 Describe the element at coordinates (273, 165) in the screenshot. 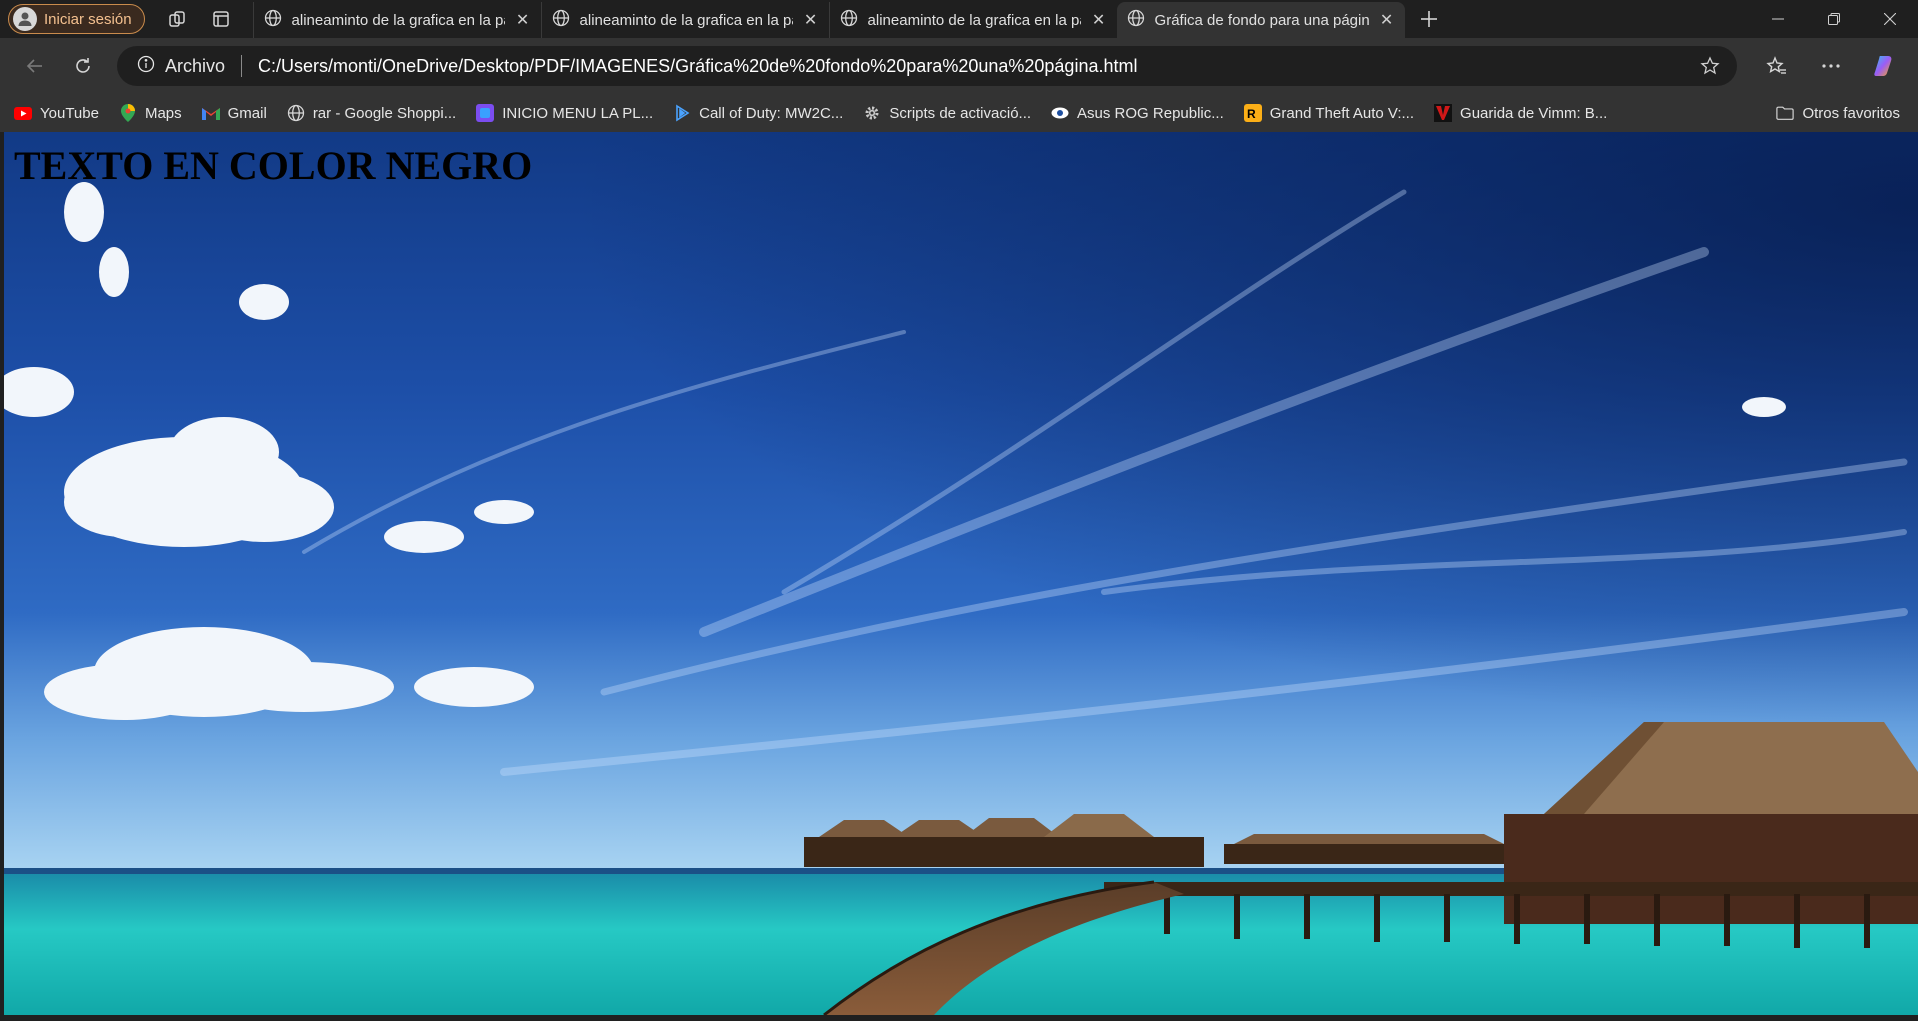

I see `page-heading: TEXTO EN COLOR NEGRO` at that location.